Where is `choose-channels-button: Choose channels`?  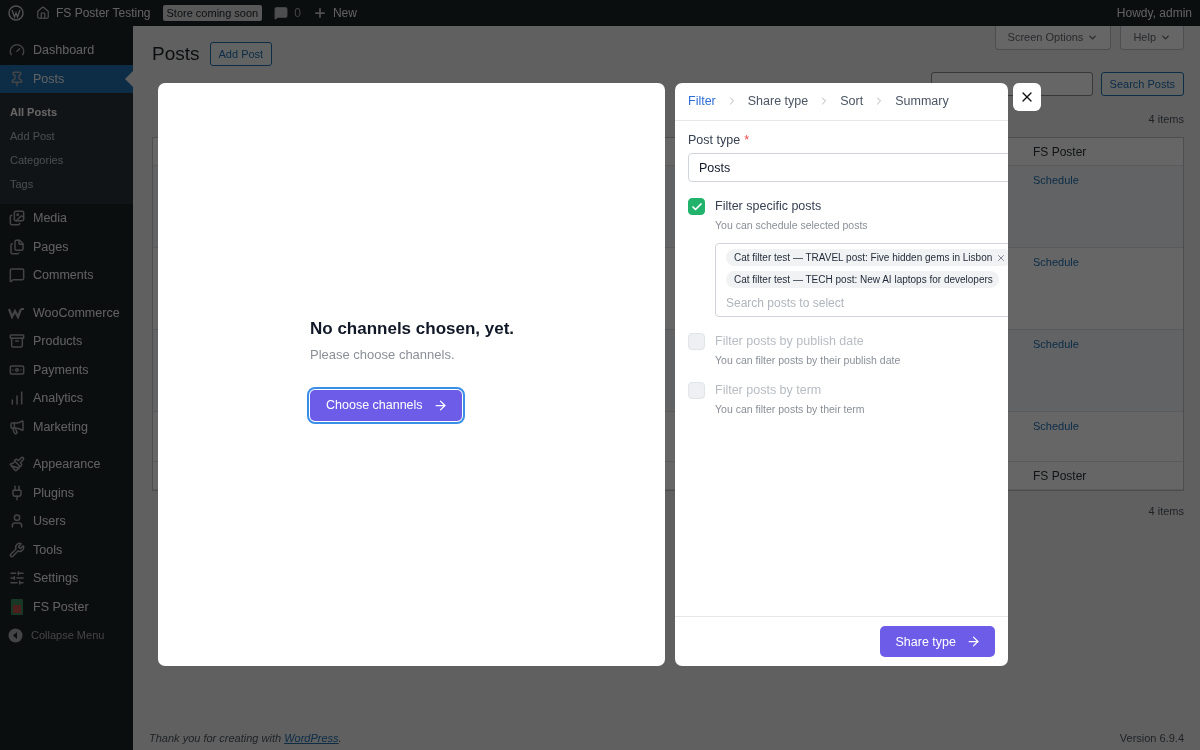 choose-channels-button: Choose channels is located at coordinates (386, 405).